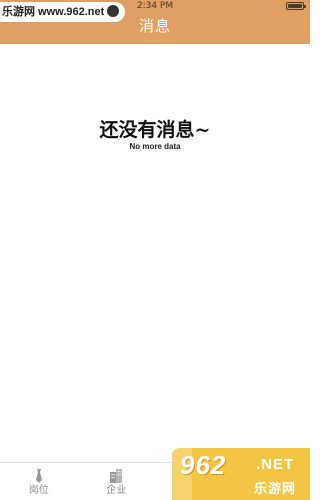 The width and height of the screenshot is (320, 500). I want to click on tie-icon, so click(38, 476).